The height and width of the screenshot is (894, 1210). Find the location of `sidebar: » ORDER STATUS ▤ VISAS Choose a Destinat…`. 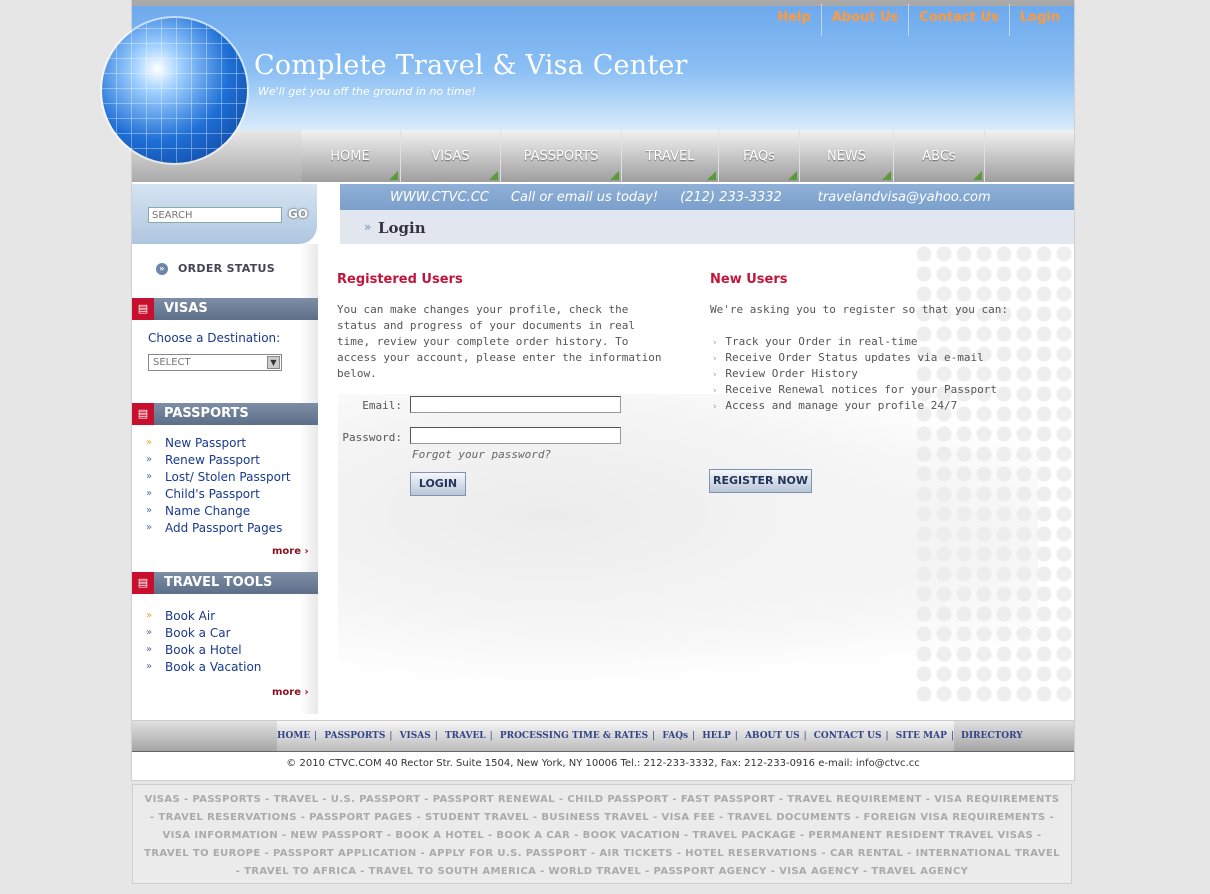

sidebar: » ORDER STATUS ▤ VISAS Choose a Destinat… is located at coordinates (225, 479).